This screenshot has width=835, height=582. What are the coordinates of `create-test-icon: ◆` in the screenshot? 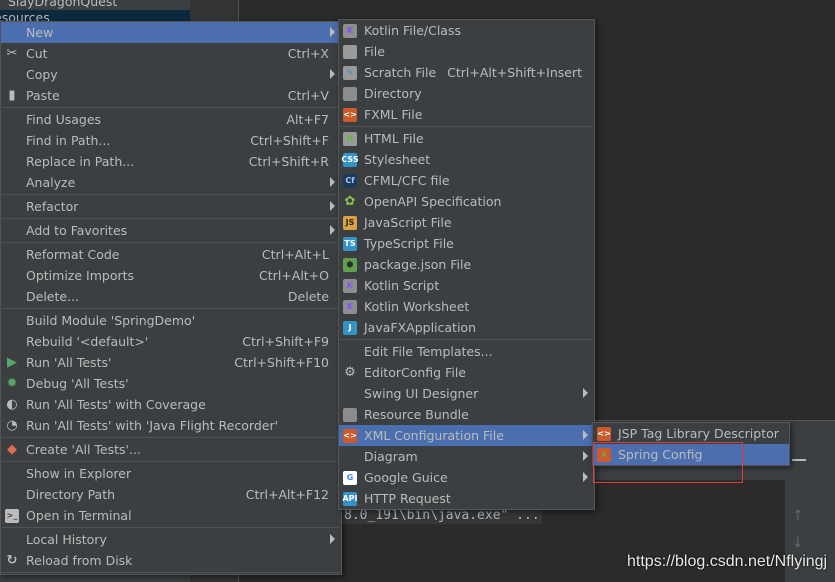 It's located at (12, 449).